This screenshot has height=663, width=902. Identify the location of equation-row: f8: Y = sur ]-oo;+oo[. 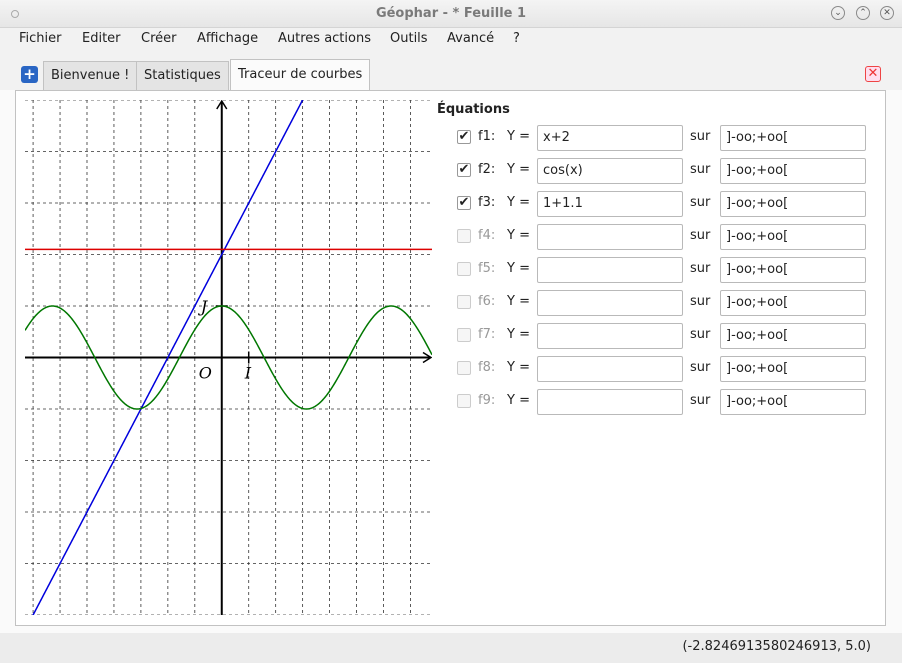
(660, 369).